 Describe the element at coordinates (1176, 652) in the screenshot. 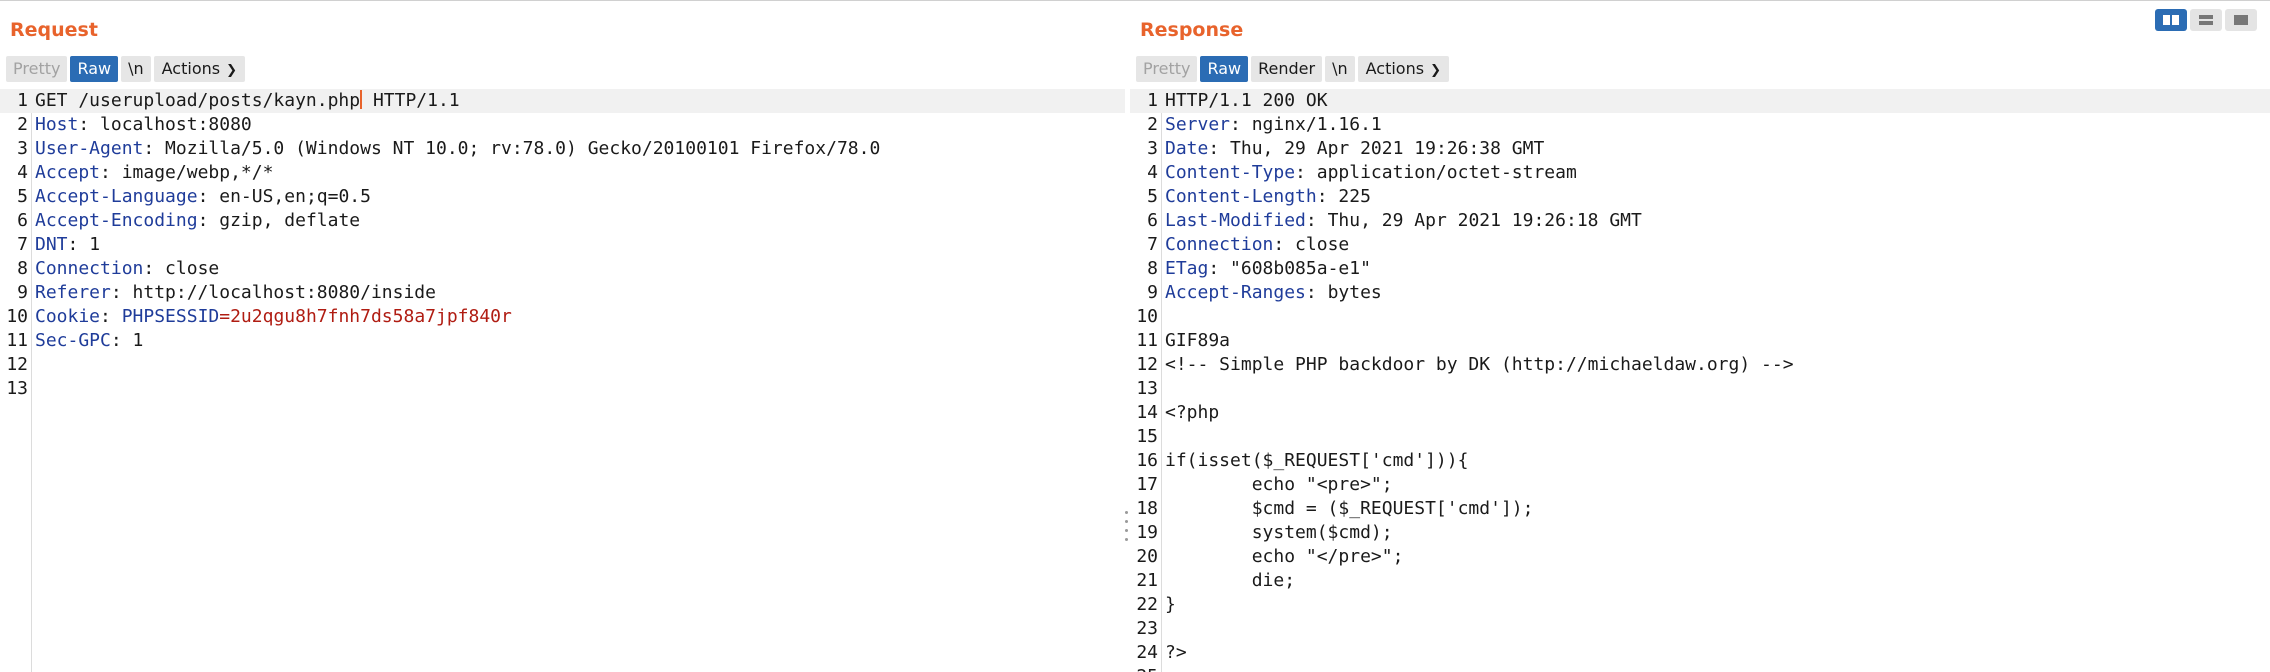

I see `line-text: ?>` at that location.